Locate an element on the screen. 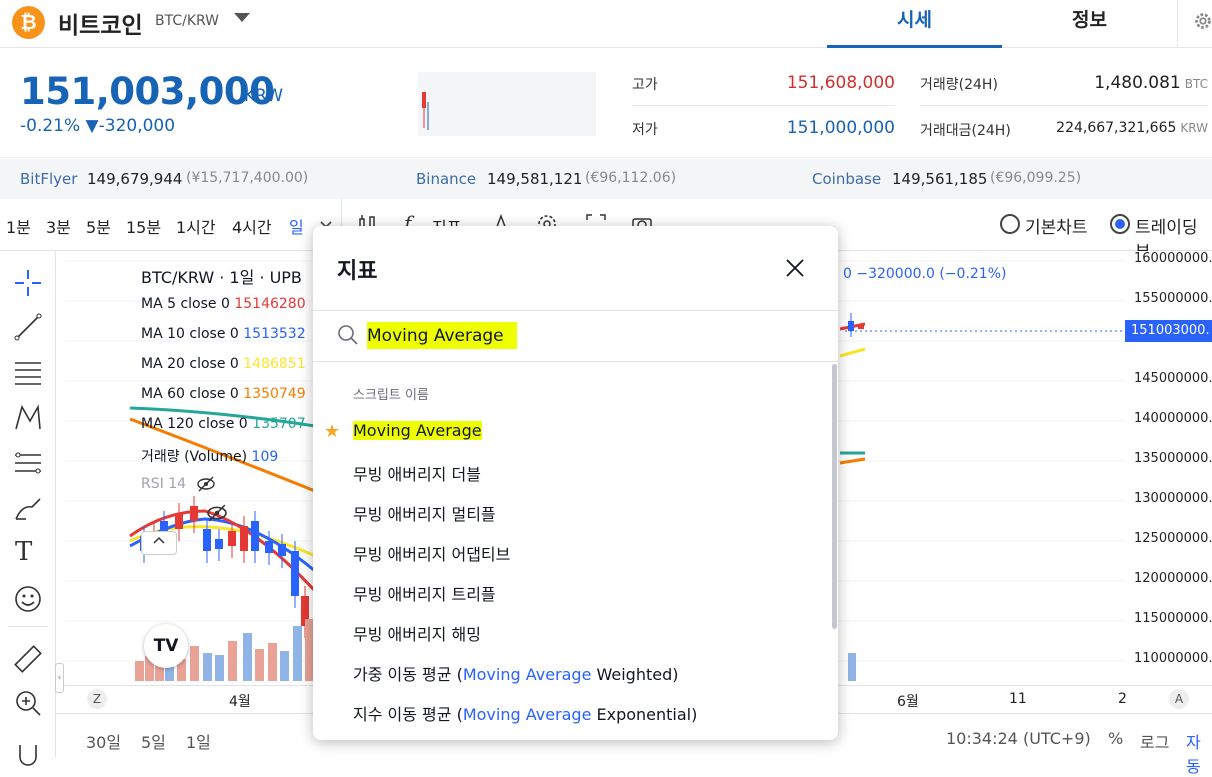  low-label: 저가 is located at coordinates (645, 130).